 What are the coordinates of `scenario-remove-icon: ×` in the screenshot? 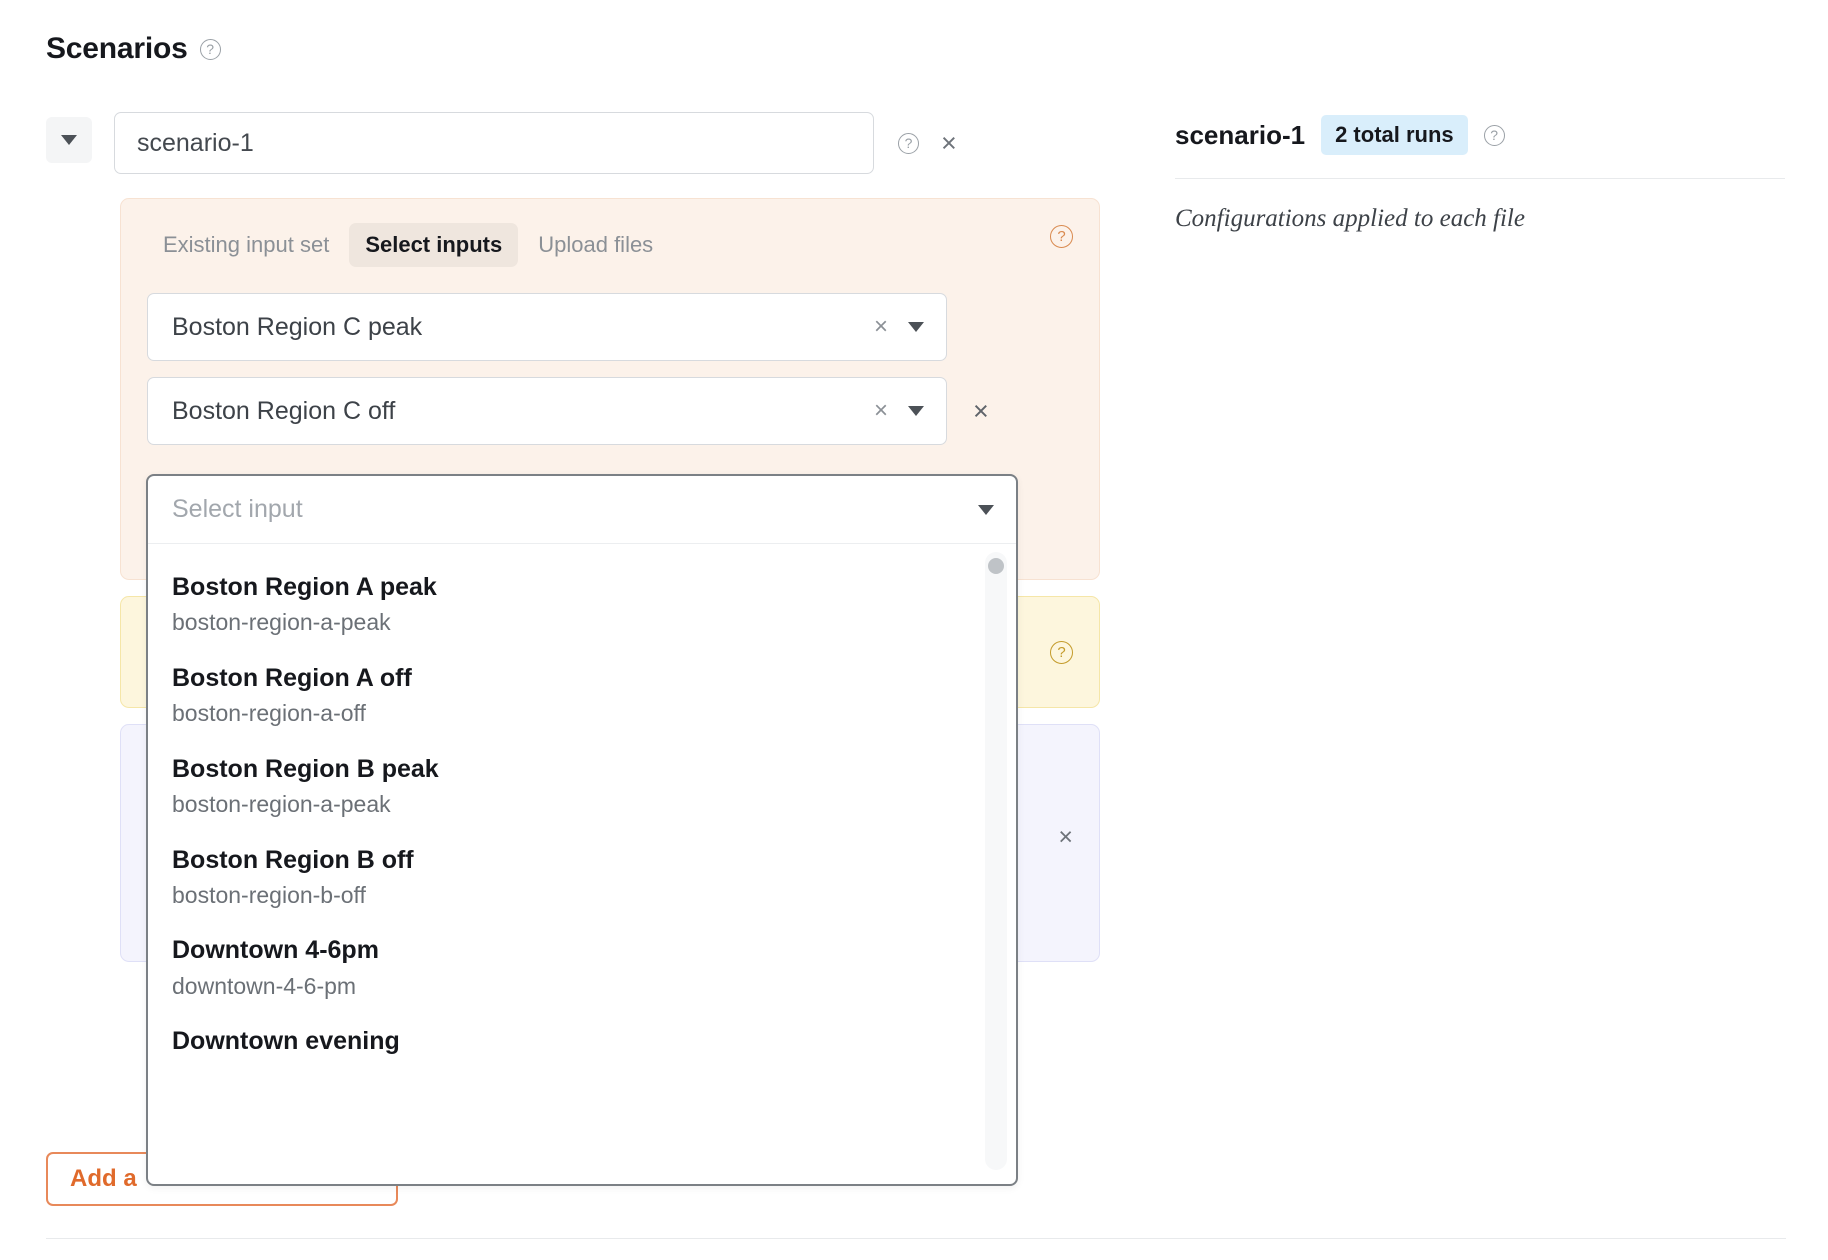 It's located at (949, 143).